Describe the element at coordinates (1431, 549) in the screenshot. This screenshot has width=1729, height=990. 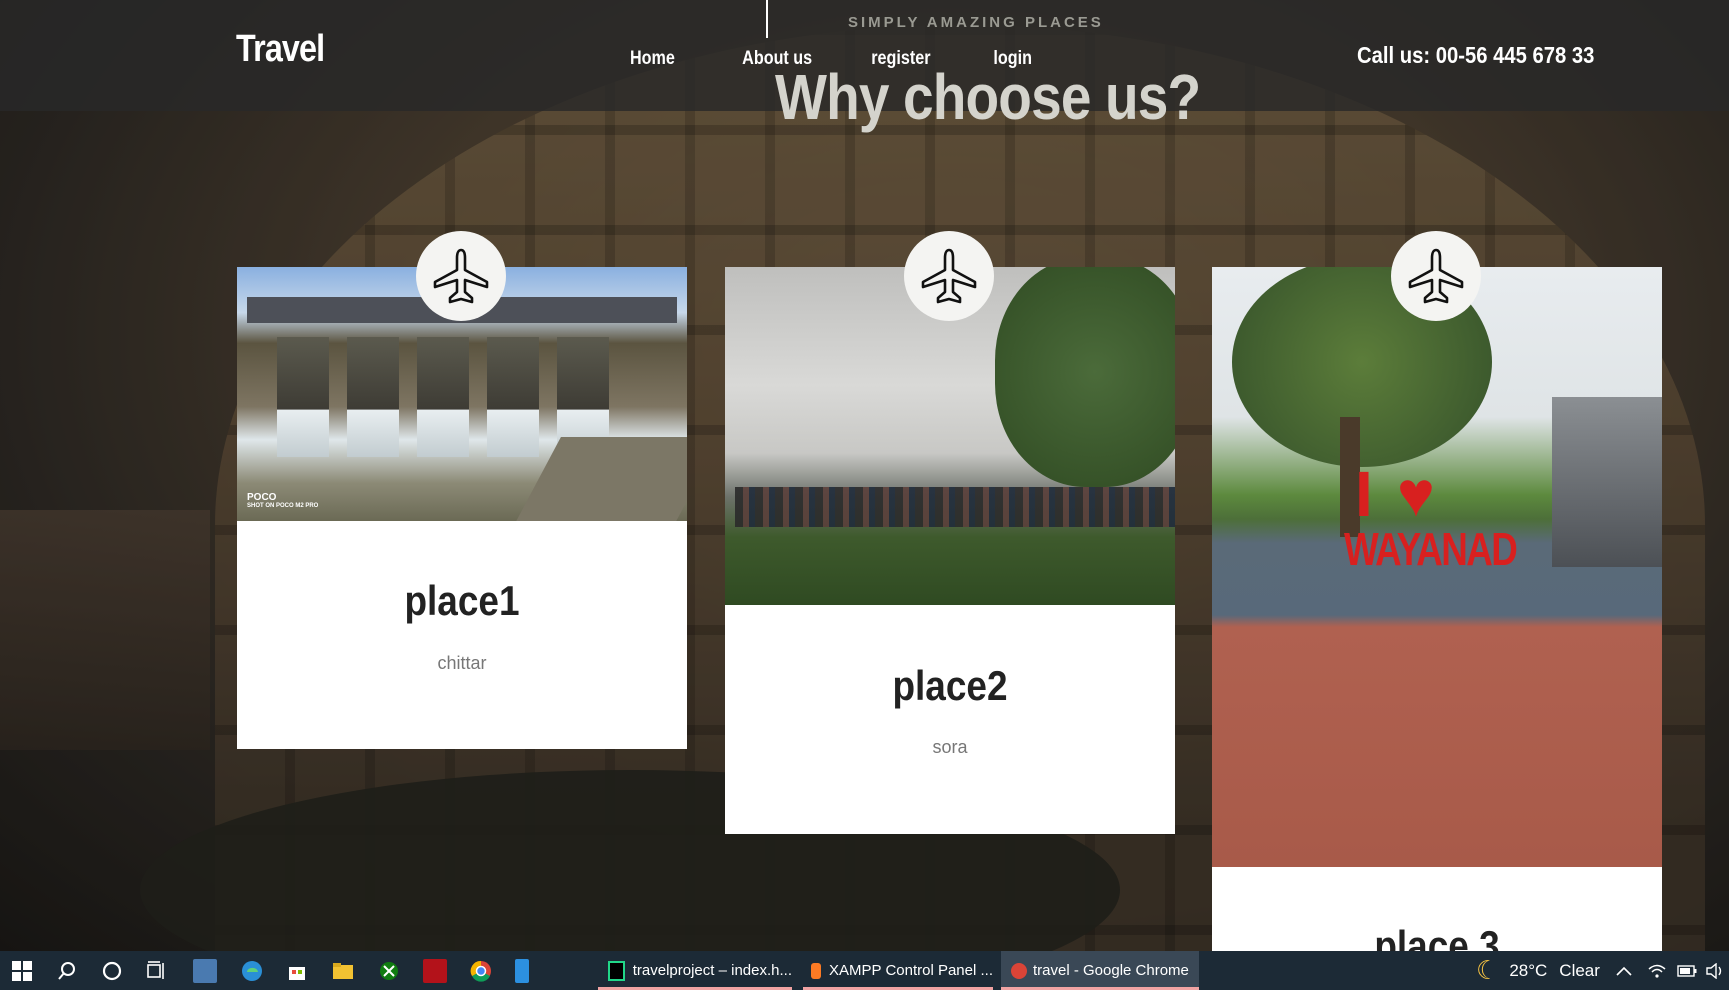
I see `wayanad-sign: WAYANAD` at that location.